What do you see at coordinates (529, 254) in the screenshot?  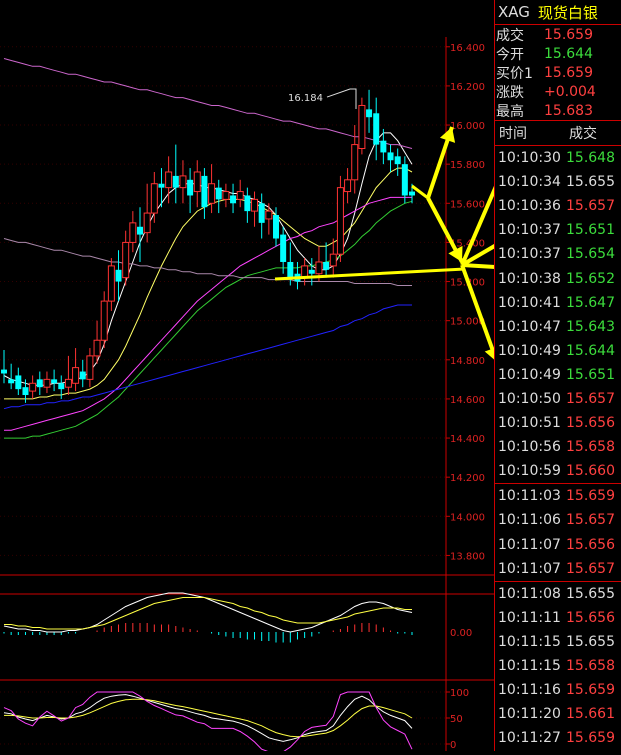 I see `tick-time: 10:10:37` at bounding box center [529, 254].